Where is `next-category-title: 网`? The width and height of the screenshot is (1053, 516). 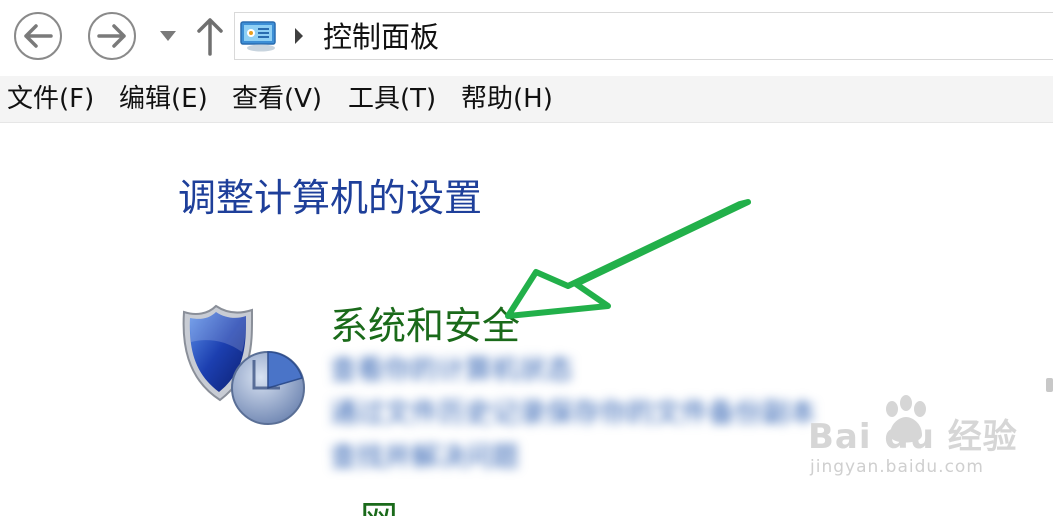
next-category-title: 网 is located at coordinates (380, 506).